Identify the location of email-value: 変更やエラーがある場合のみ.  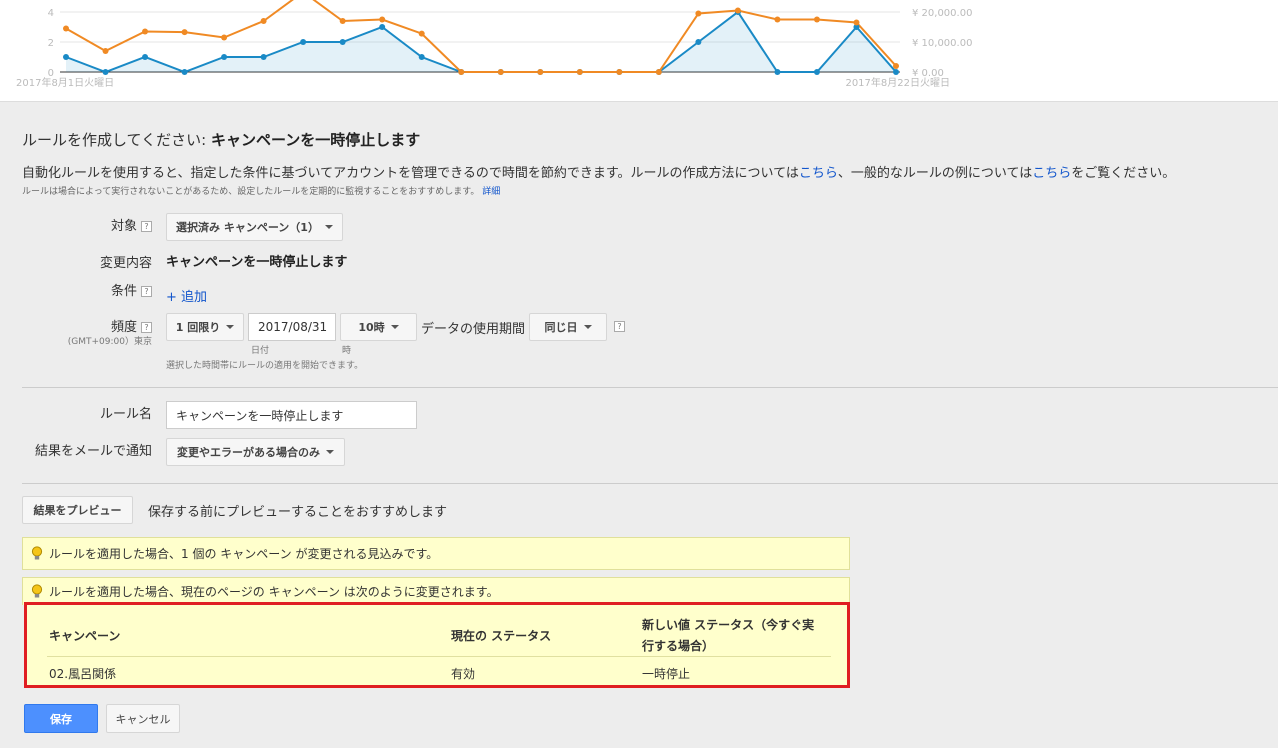
(248, 452).